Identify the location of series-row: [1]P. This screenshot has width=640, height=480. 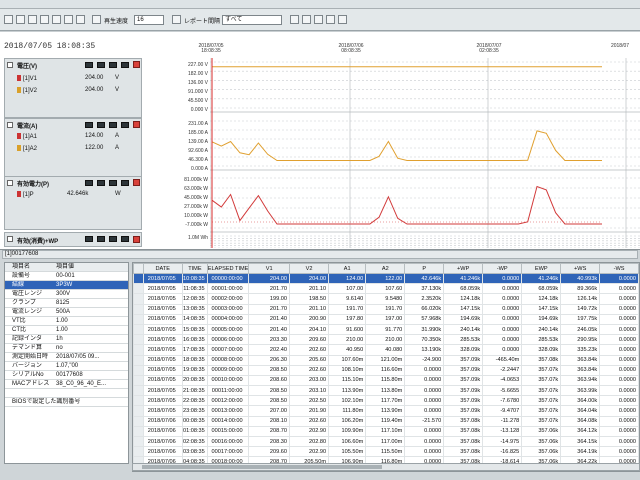
(25, 194).